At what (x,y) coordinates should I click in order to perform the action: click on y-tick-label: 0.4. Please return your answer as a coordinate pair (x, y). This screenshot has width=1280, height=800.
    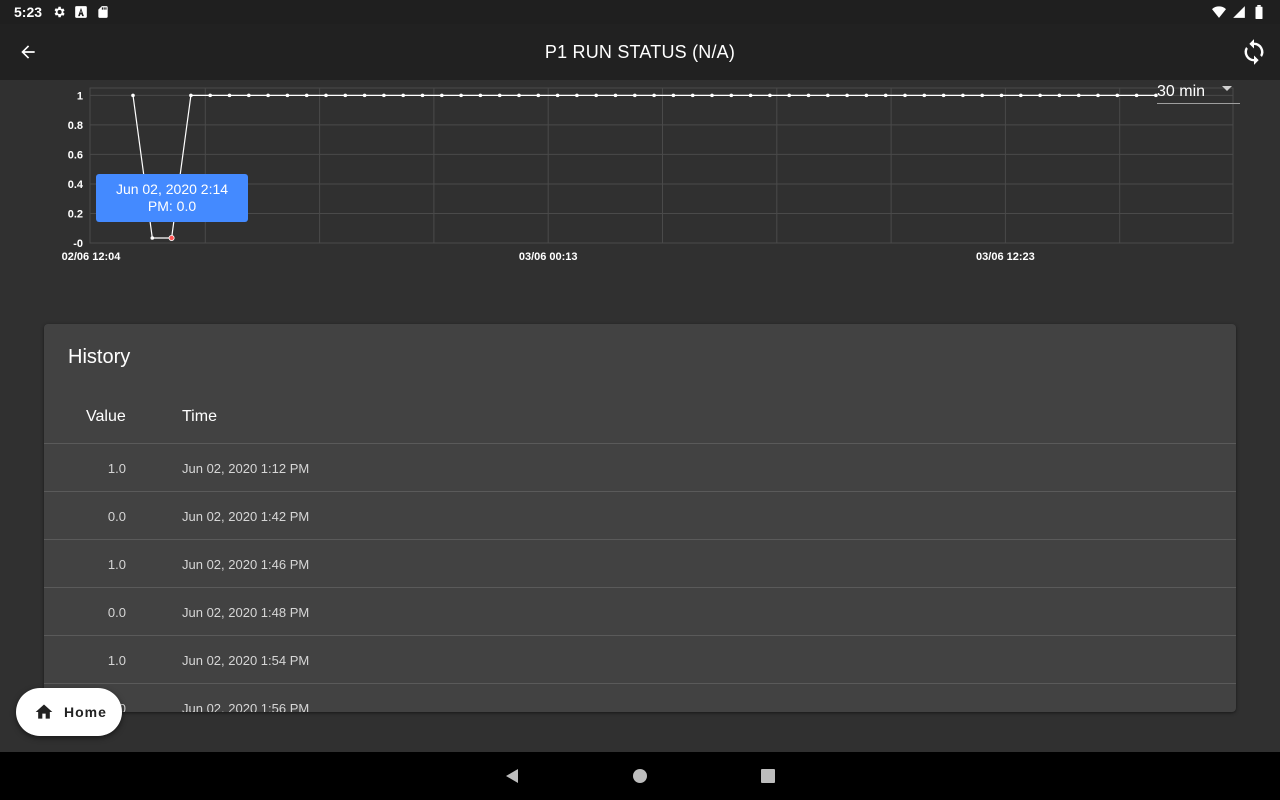
    Looking at the image, I should click on (76, 185).